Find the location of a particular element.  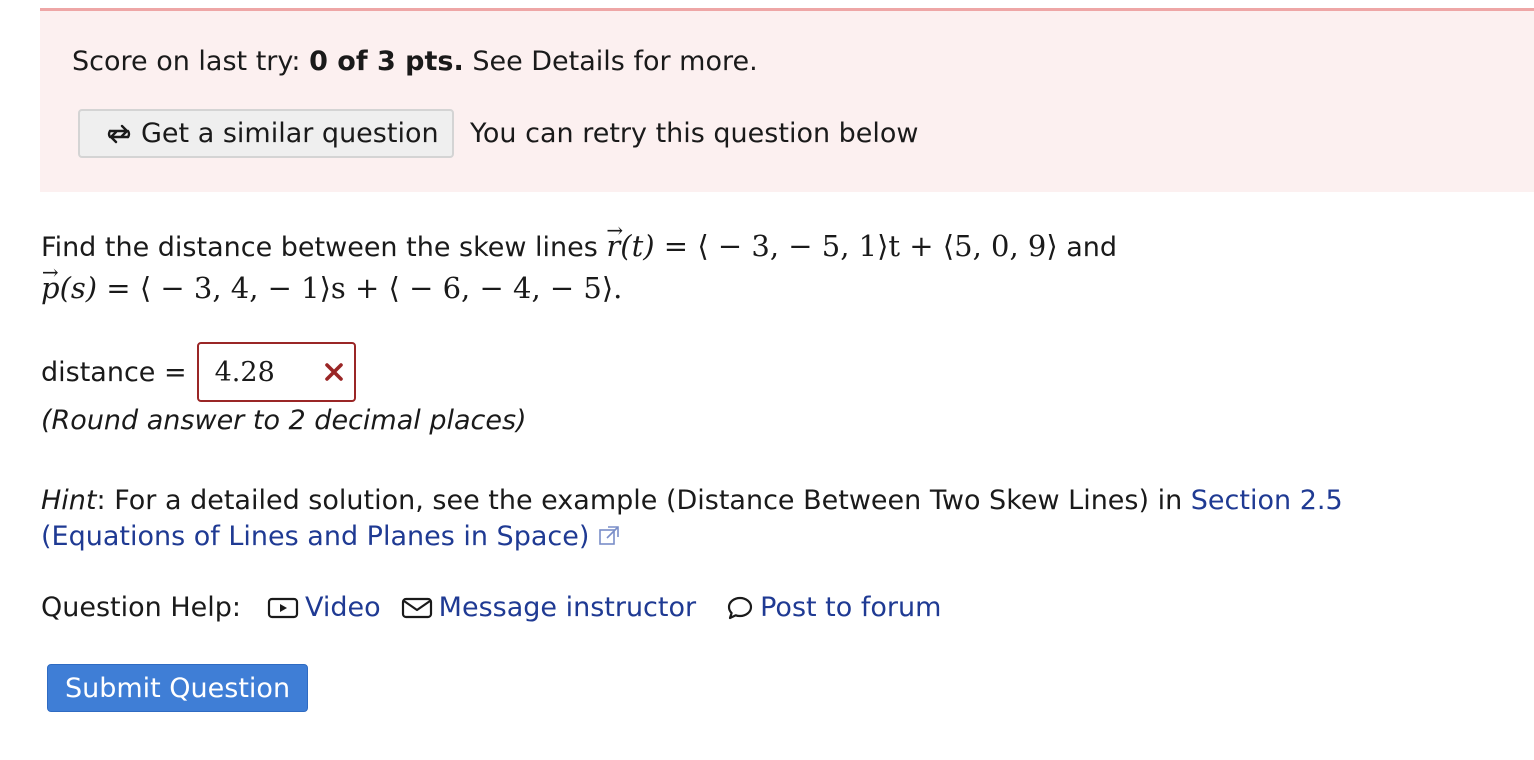

p-parameter: (s) is located at coordinates (78, 288).